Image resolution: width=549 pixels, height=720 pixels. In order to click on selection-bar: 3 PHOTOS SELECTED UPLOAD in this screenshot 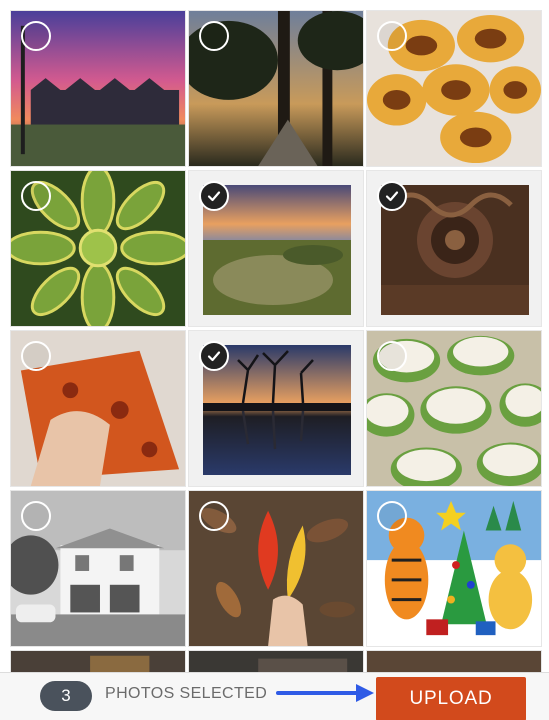, I will do `click(274, 696)`.